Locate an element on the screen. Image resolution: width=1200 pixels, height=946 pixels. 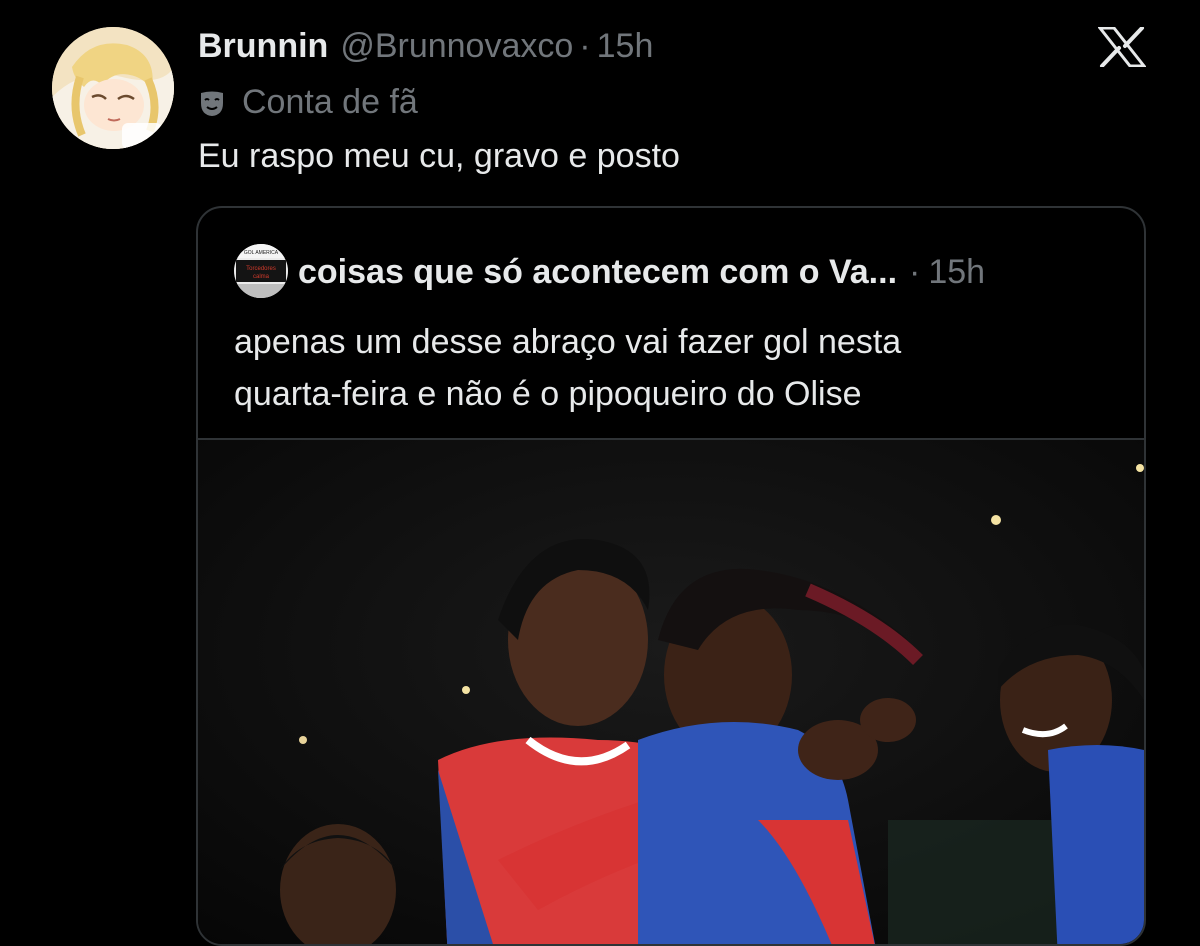
quoted-avatar-text-mid: Torcedores is located at coordinates (261, 269).